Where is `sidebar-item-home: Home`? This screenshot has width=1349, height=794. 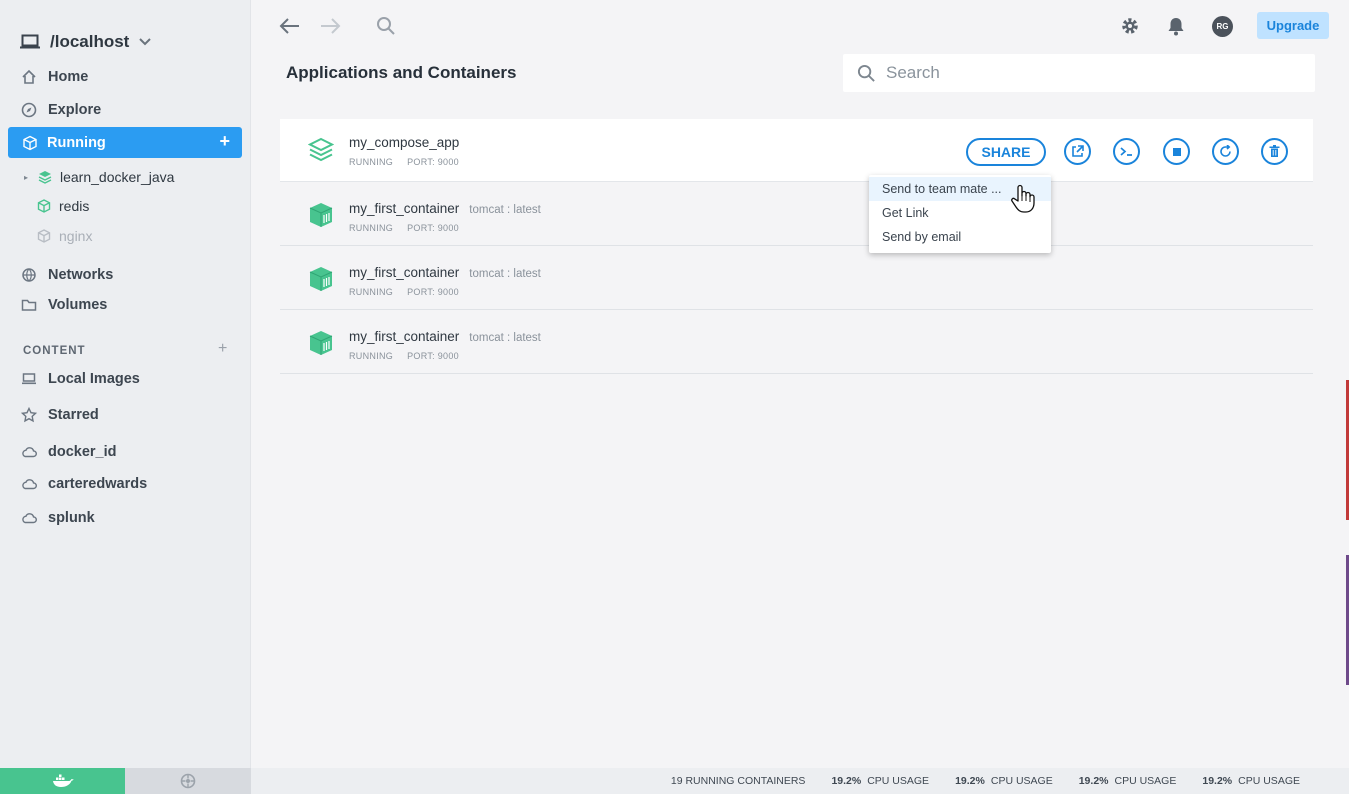
sidebar-item-home: Home is located at coordinates (54, 77).